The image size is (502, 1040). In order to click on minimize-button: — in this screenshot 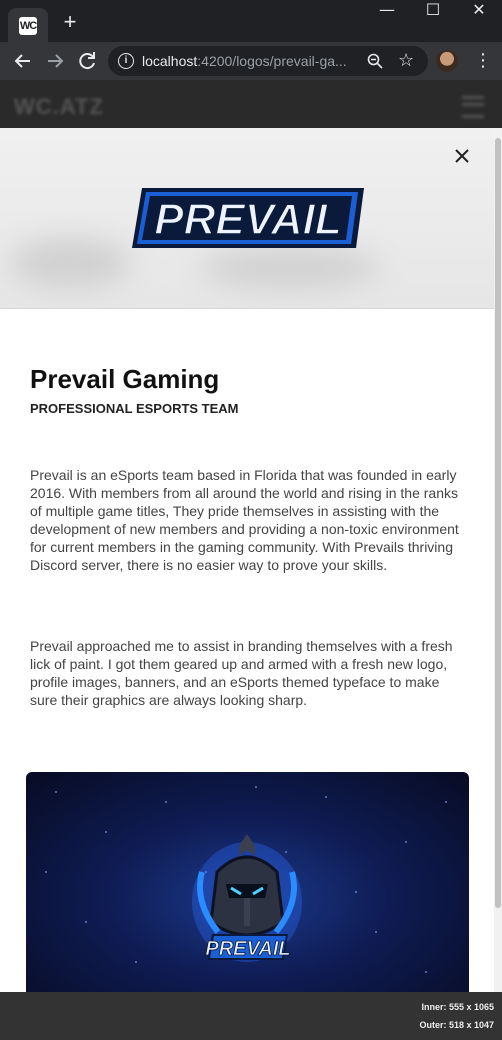, I will do `click(387, 15)`.